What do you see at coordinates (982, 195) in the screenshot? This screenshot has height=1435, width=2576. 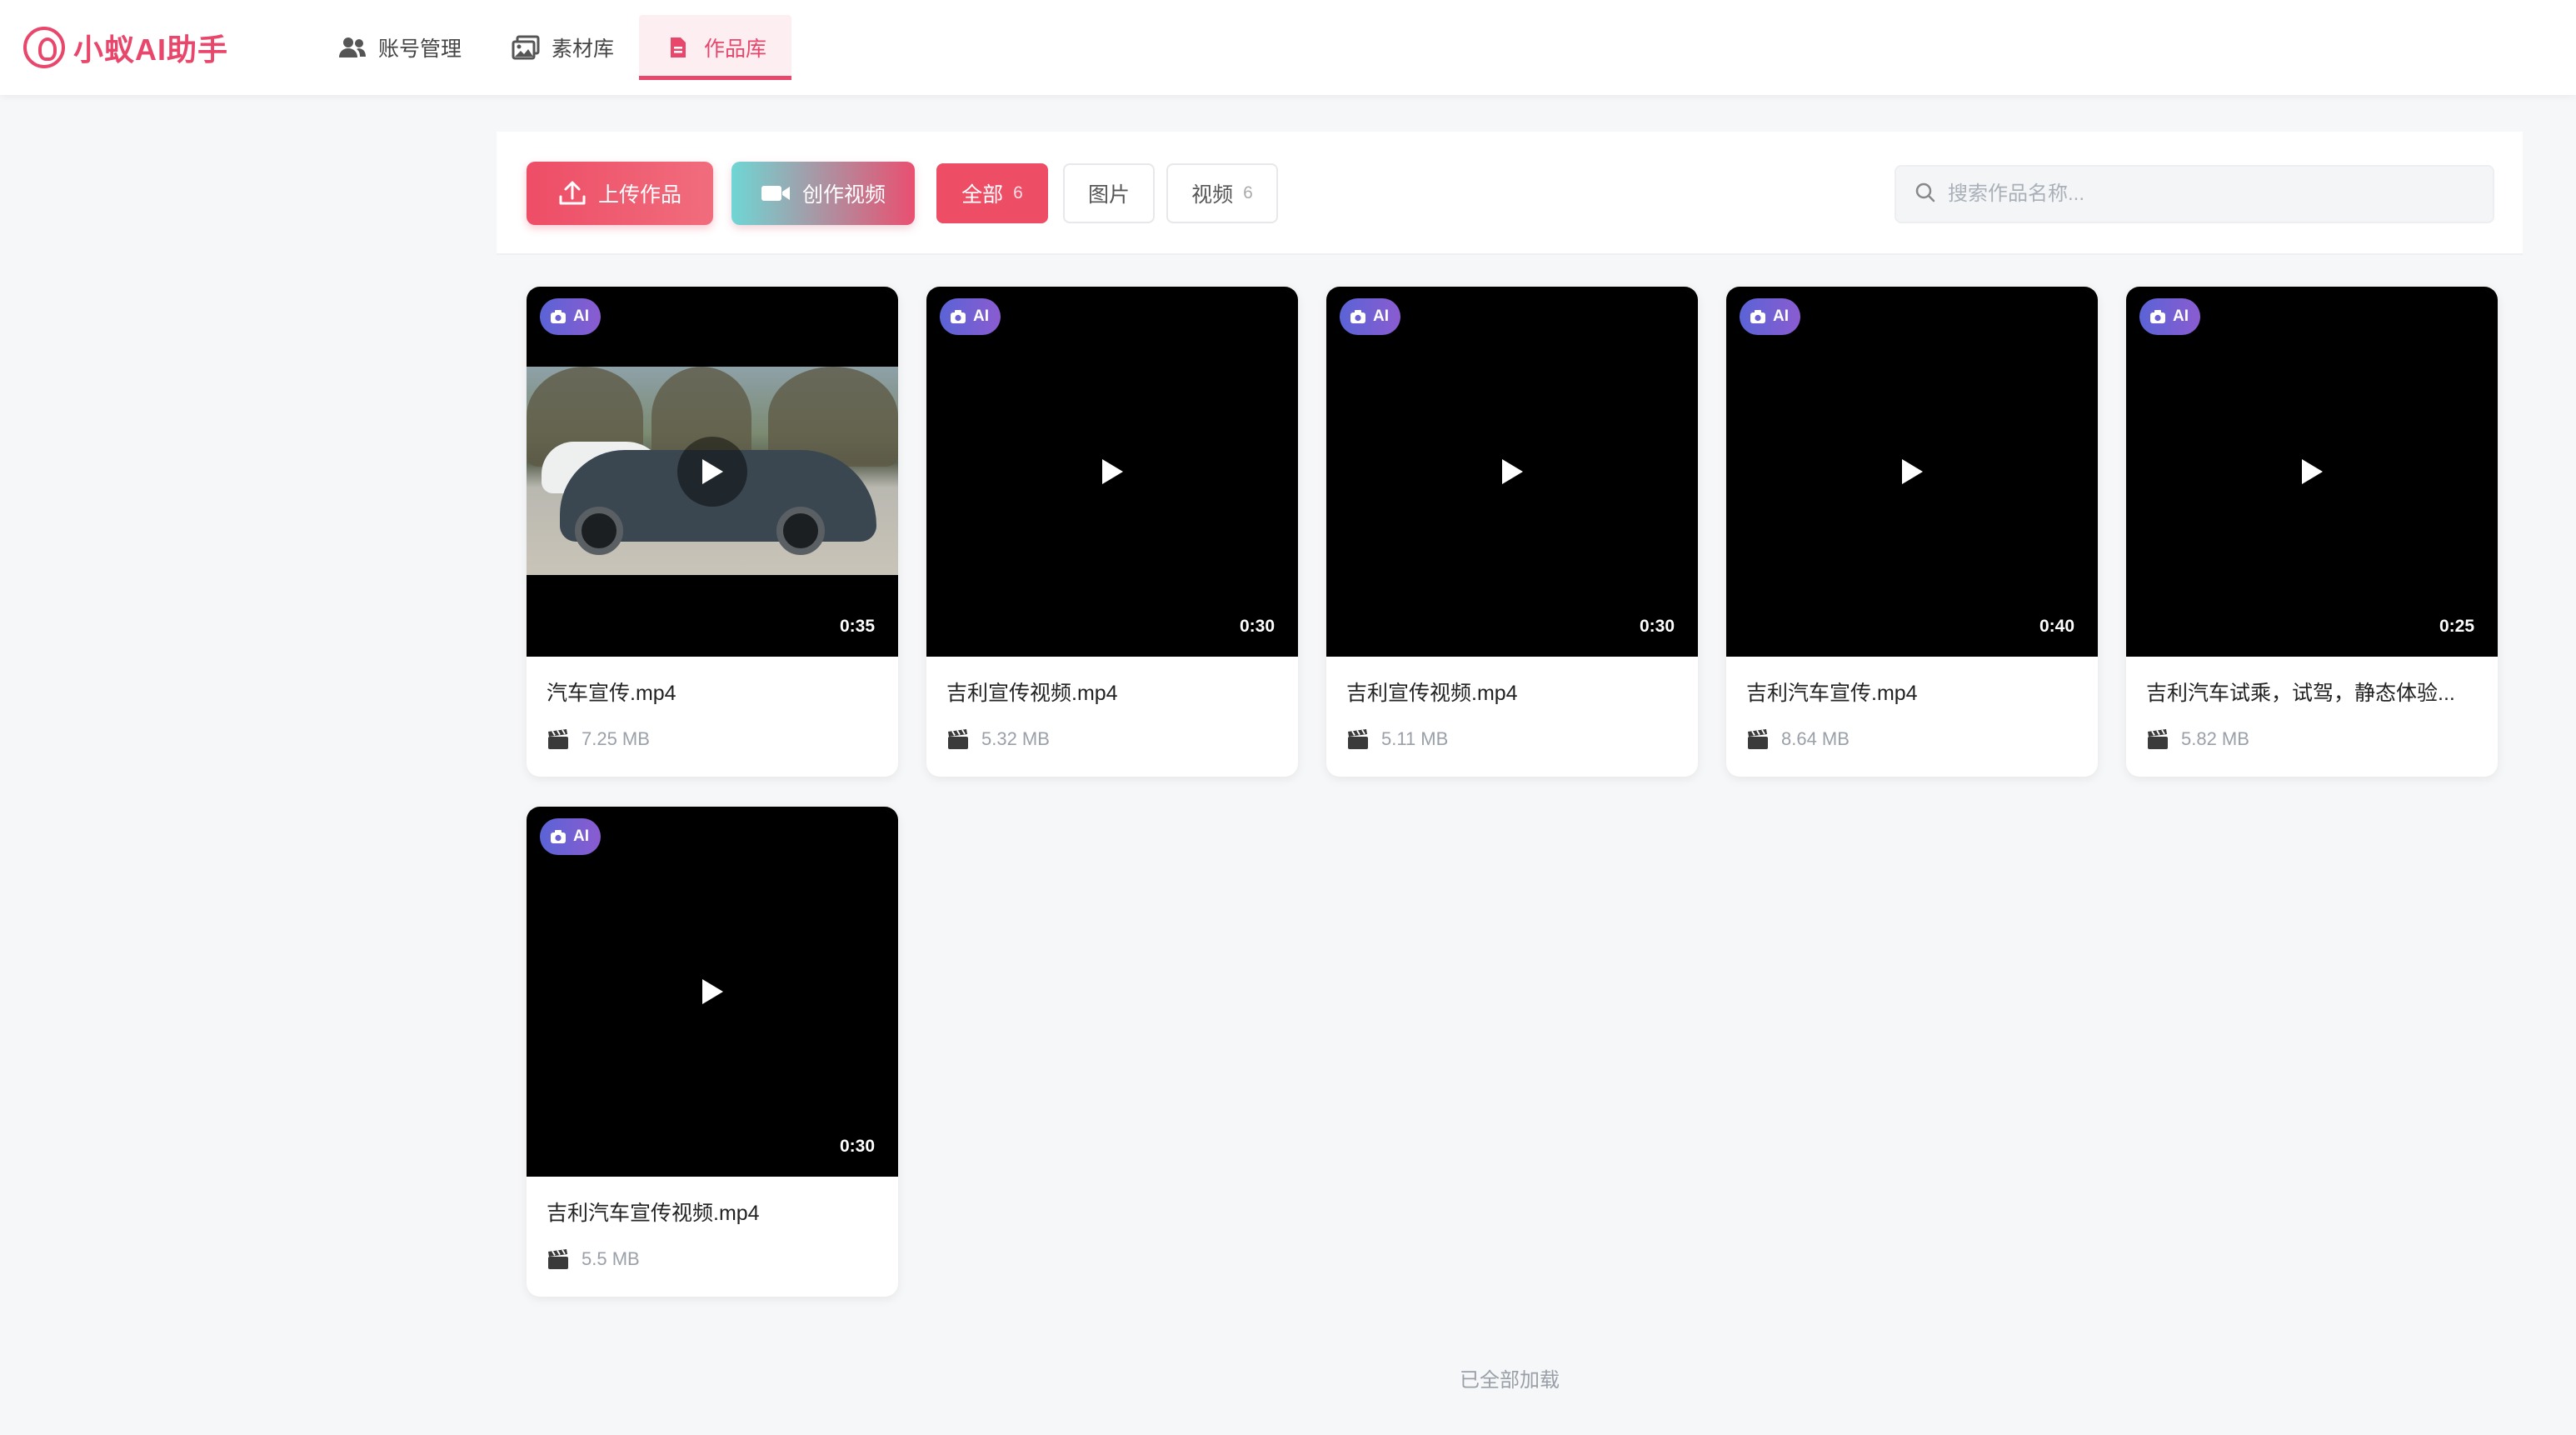 I see `filter-label: 全部` at bounding box center [982, 195].